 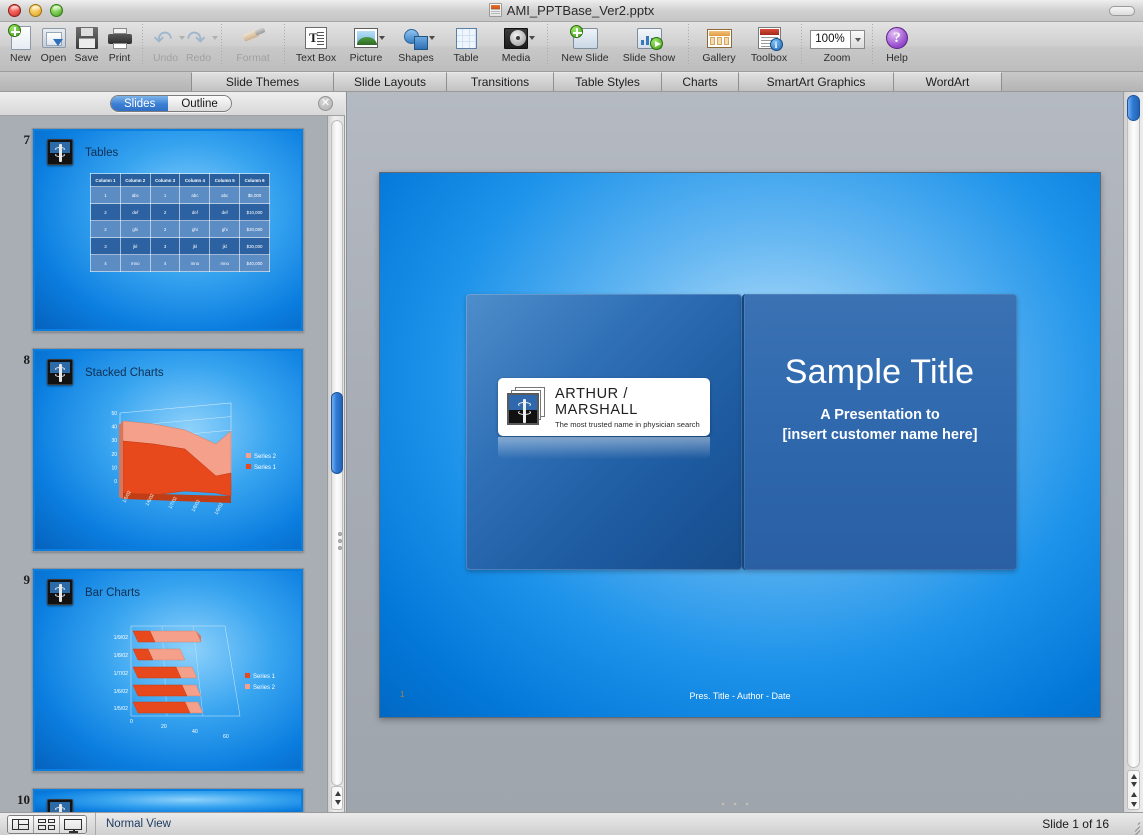 I want to click on toolbar-separator, so click(x=688, y=45).